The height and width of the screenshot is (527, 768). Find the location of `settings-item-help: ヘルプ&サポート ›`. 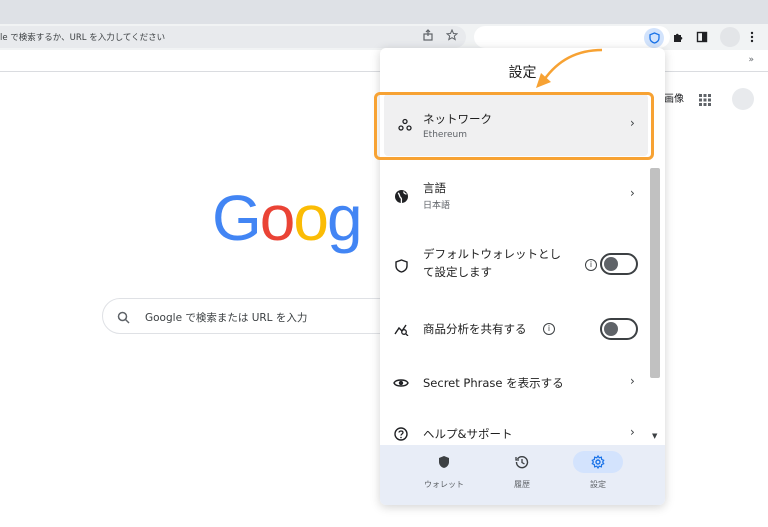

settings-item-help: ヘルプ&サポート › is located at coordinates (515, 433).